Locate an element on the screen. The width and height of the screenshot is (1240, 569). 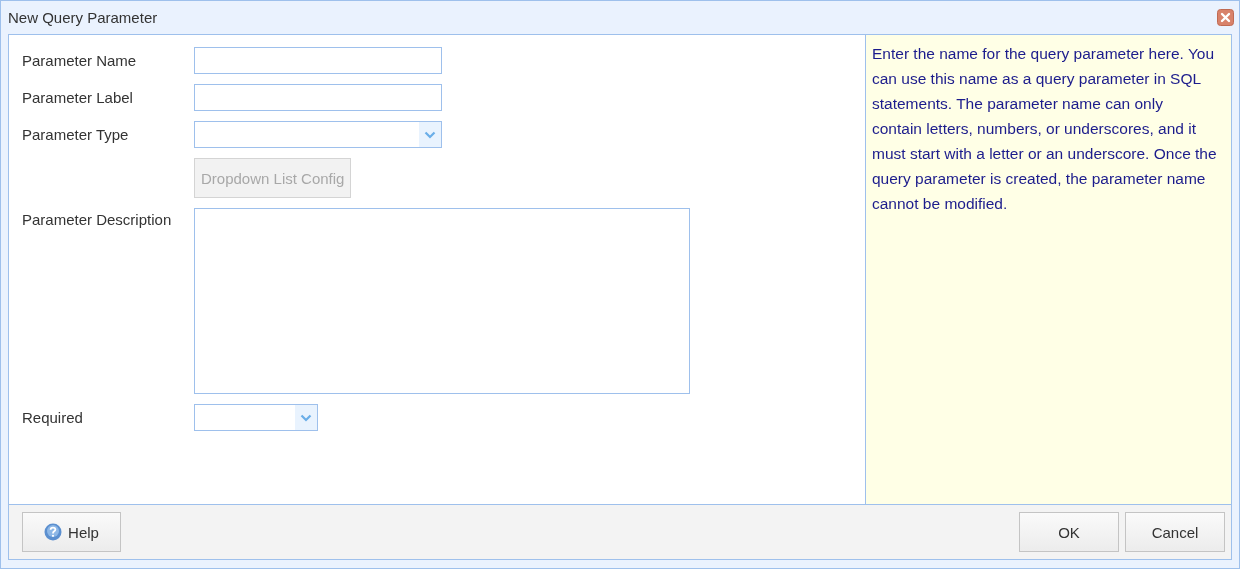
field-label: Parameter Label is located at coordinates (78, 97).